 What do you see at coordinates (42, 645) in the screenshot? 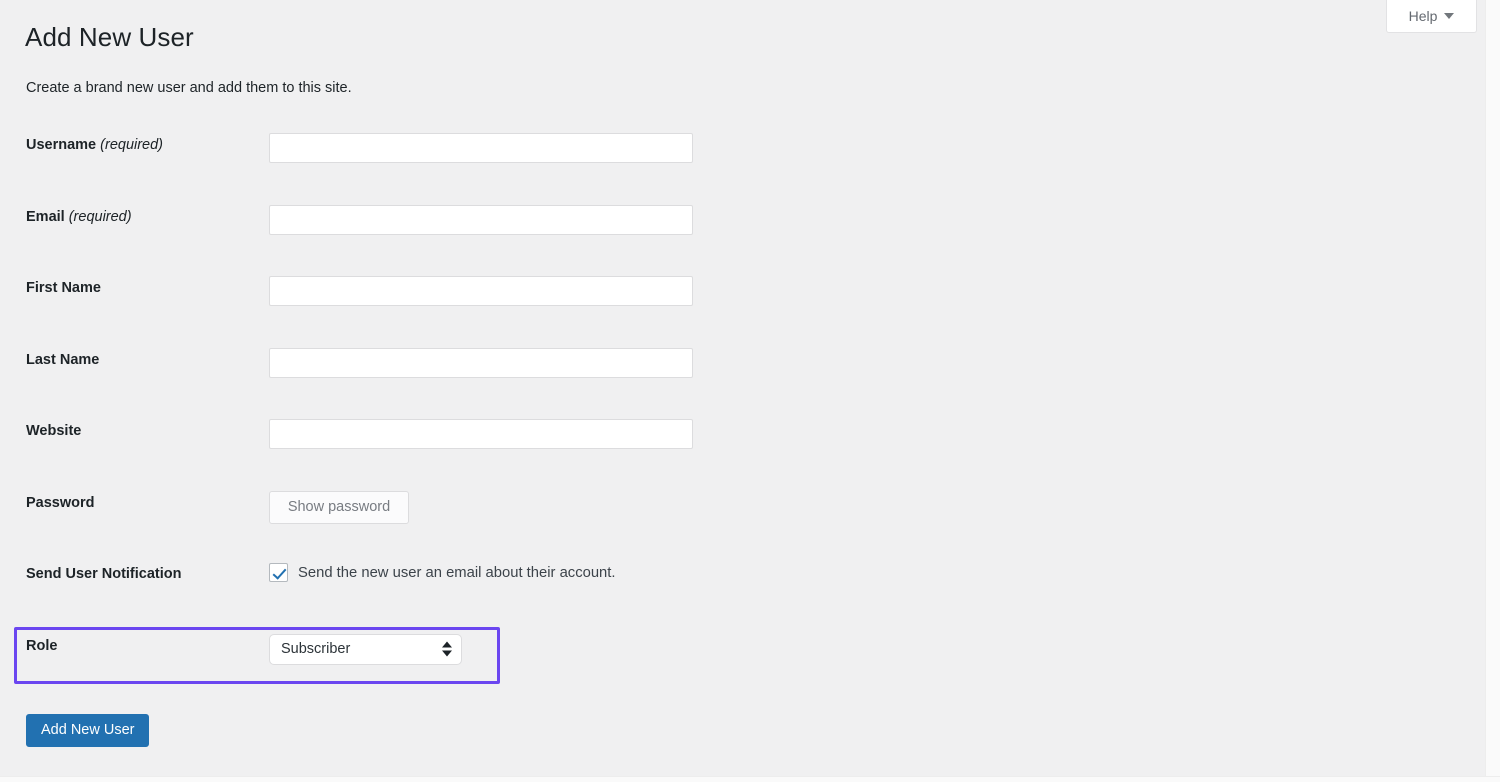
I see `label-role: Role` at bounding box center [42, 645].